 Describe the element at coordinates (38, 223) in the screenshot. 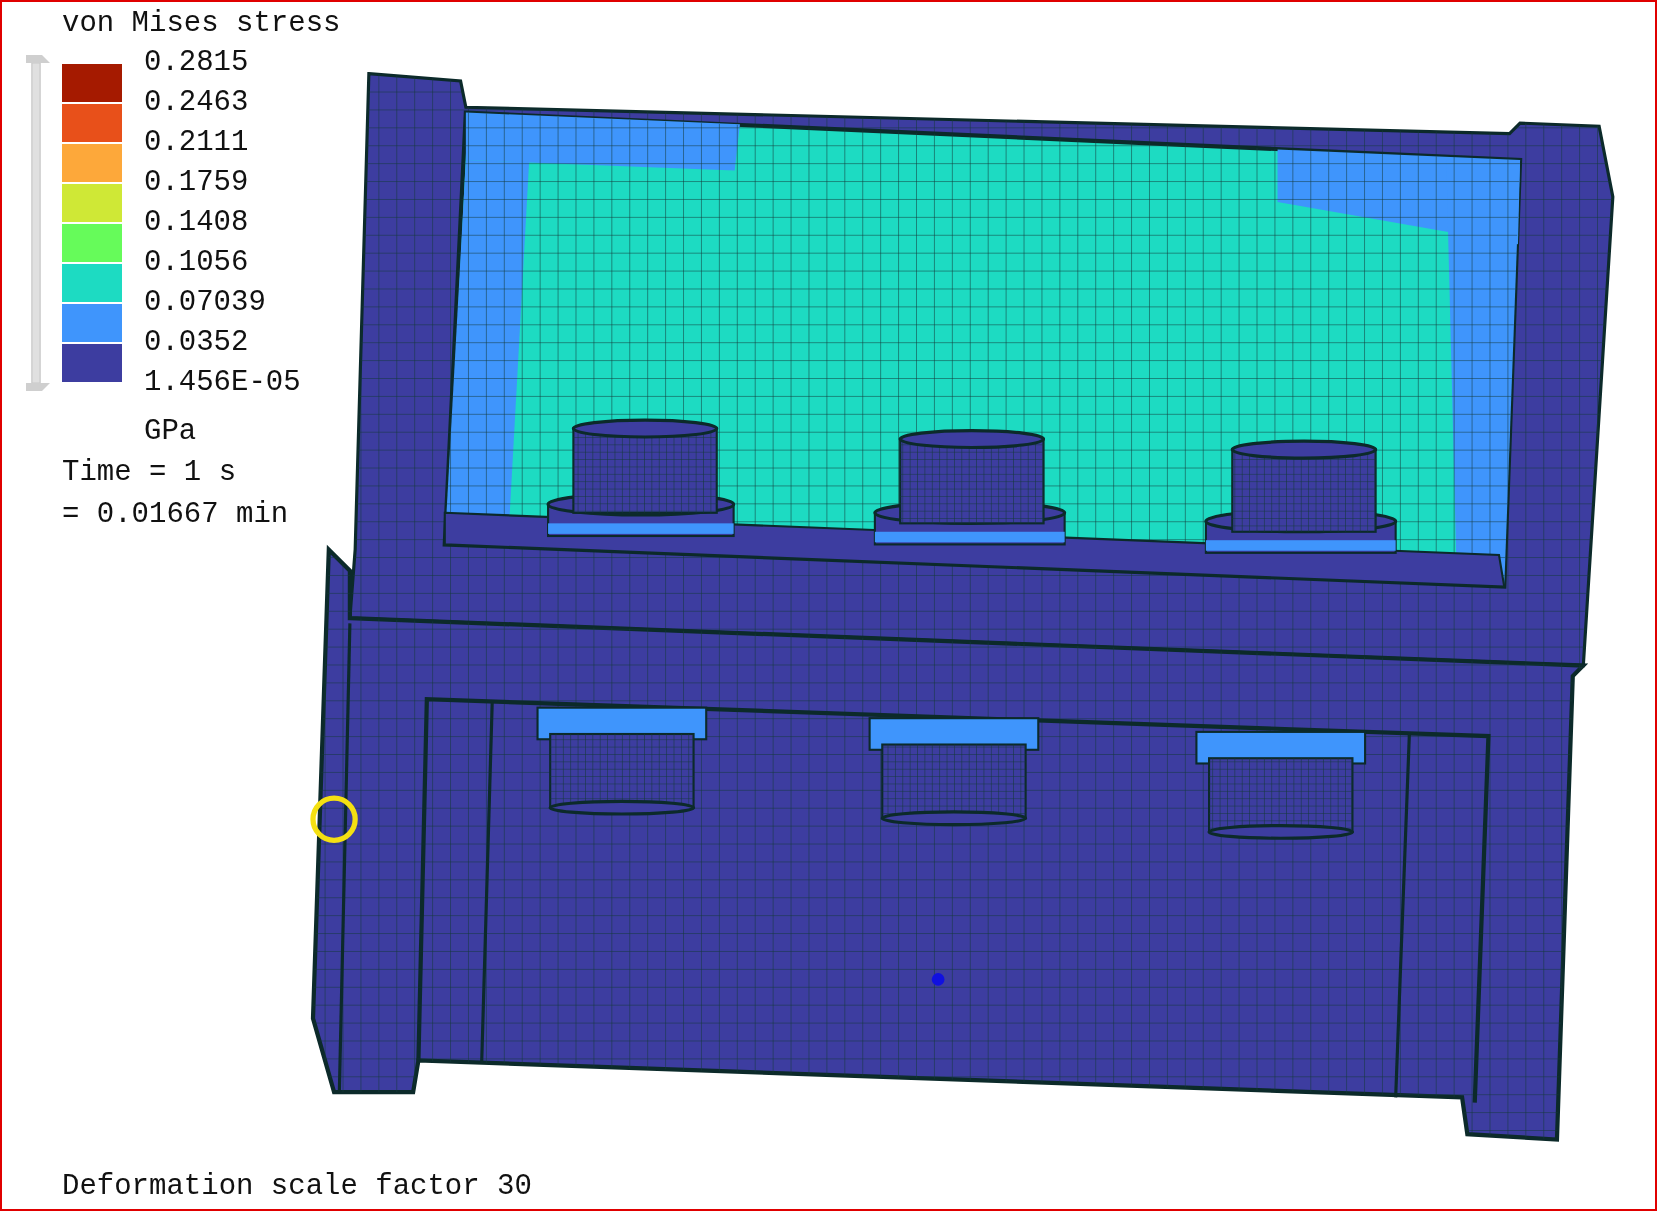

I see `legend-range-slider` at that location.